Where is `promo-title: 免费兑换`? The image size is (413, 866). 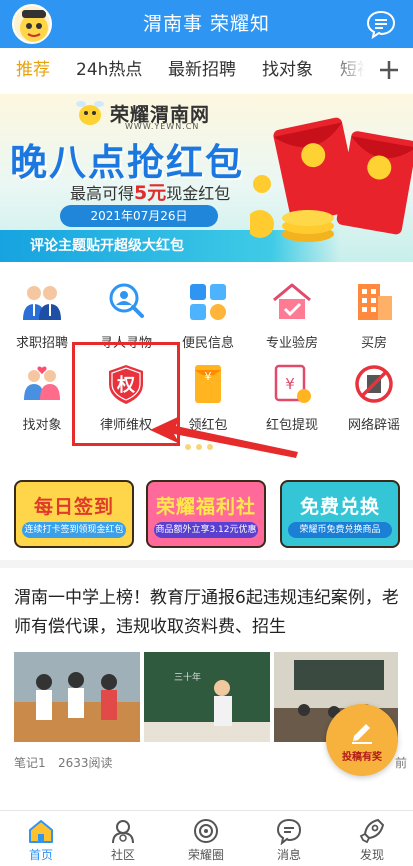
promo-title: 免费兑换 is located at coordinates (339, 507).